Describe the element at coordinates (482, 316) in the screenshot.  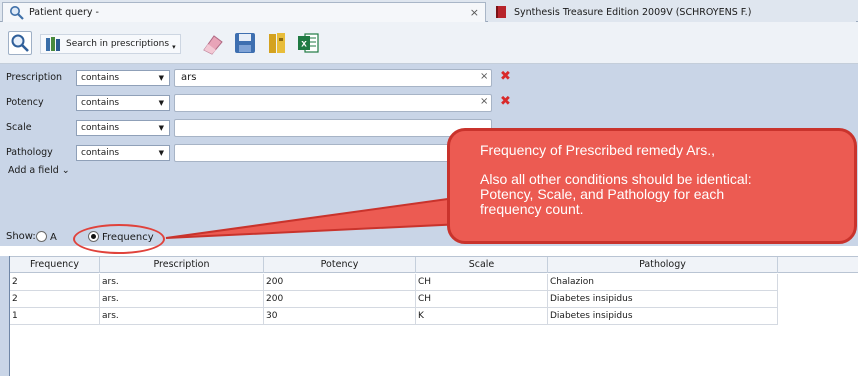
I see `cell-scale: K` at that location.